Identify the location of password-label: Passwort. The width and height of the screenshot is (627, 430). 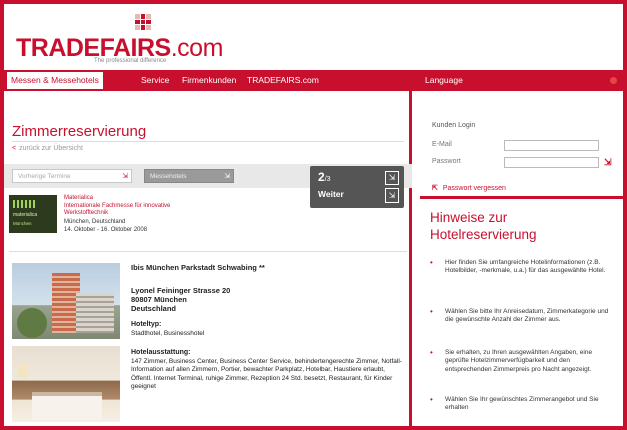
(446, 161).